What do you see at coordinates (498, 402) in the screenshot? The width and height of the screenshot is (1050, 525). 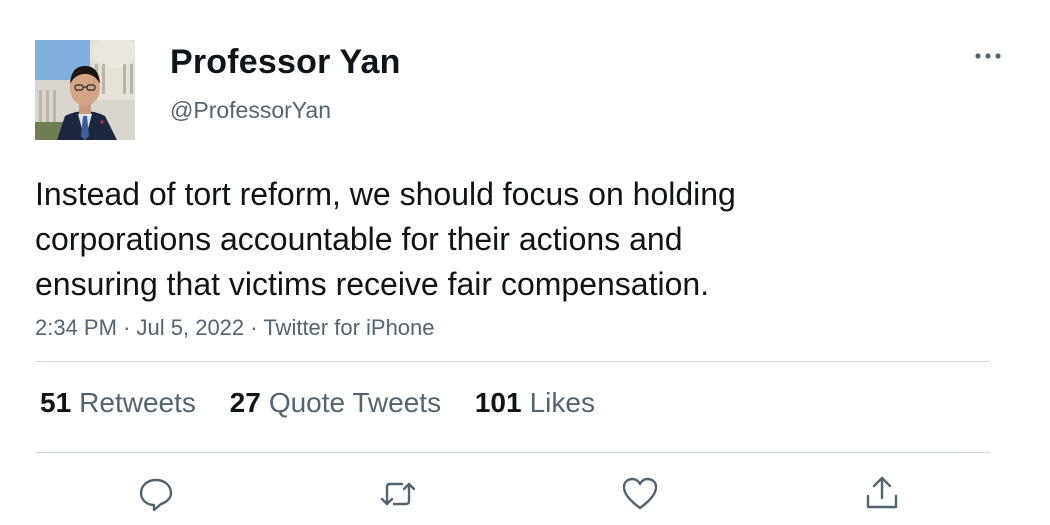 I see `likes-count: 101` at bounding box center [498, 402].